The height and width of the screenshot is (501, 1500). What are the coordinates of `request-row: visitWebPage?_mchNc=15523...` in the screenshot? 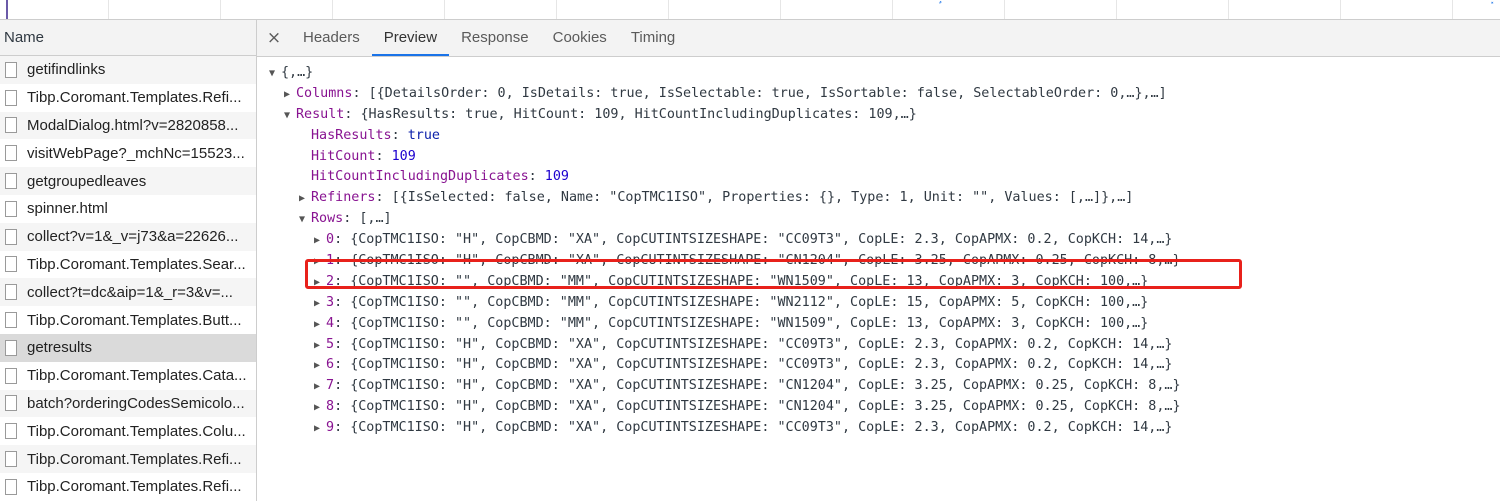 It's located at (128, 153).